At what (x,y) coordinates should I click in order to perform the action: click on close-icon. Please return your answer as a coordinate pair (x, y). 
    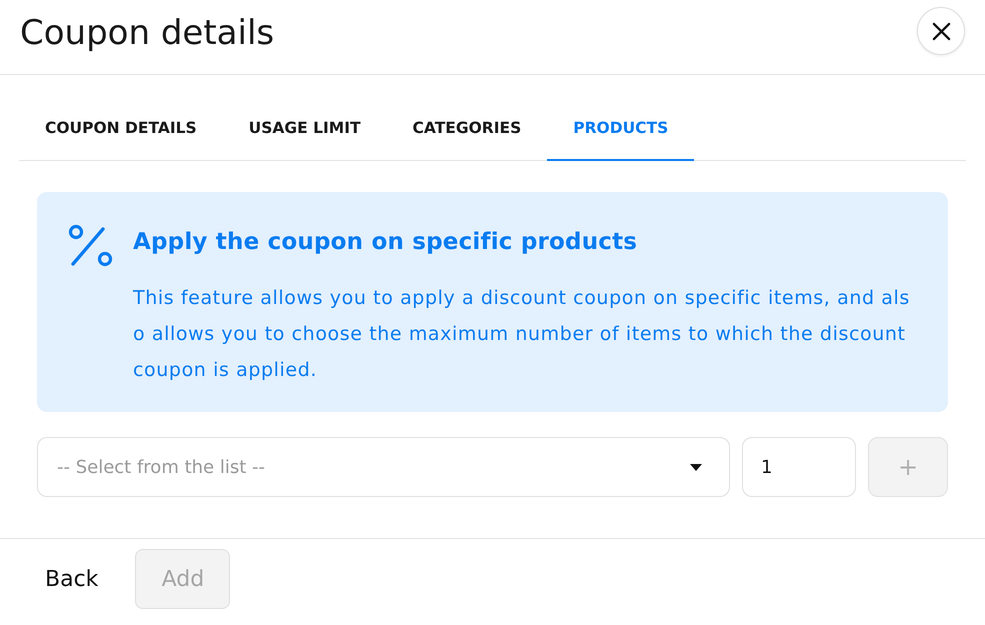
    Looking at the image, I should click on (941, 31).